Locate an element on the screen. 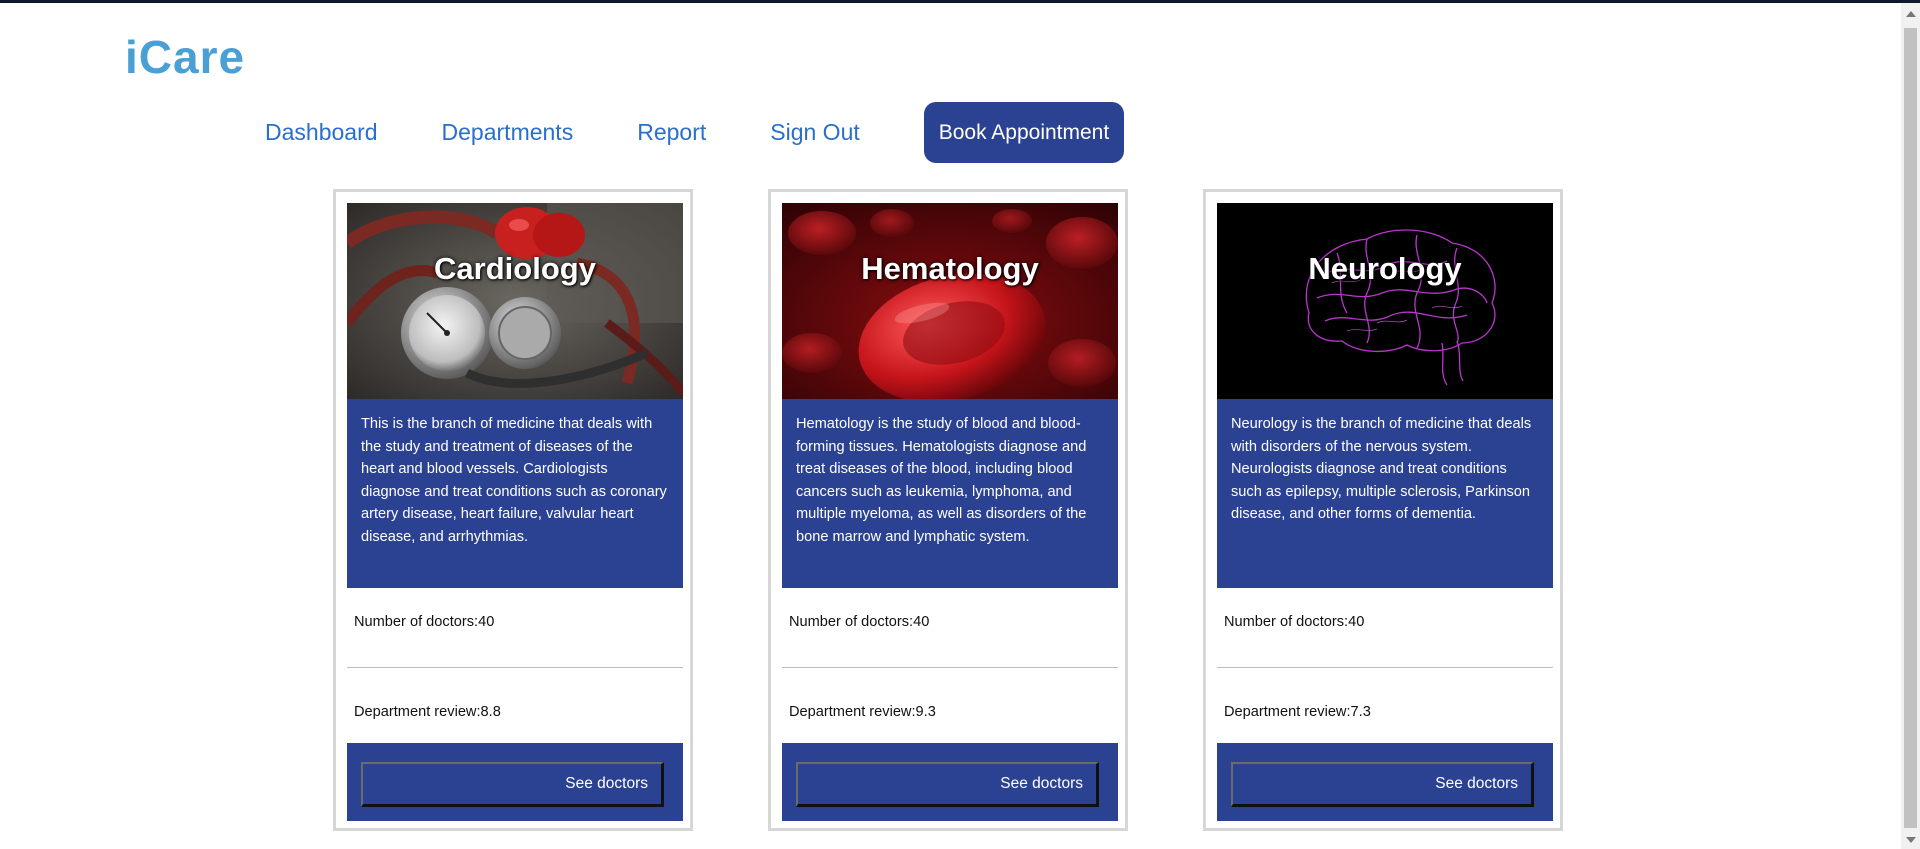 The height and width of the screenshot is (849, 1920). vertical-scrollbar is located at coordinates (1910, 426).